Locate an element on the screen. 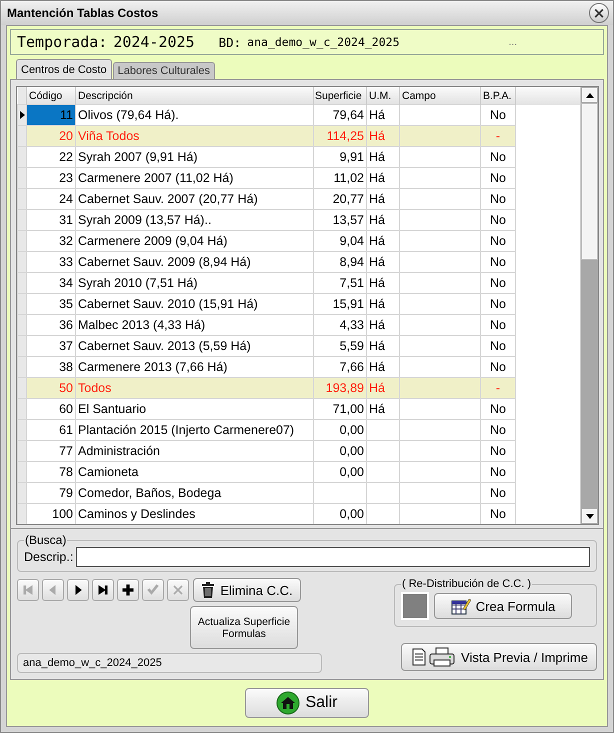  column-header: Descripción is located at coordinates (195, 95).